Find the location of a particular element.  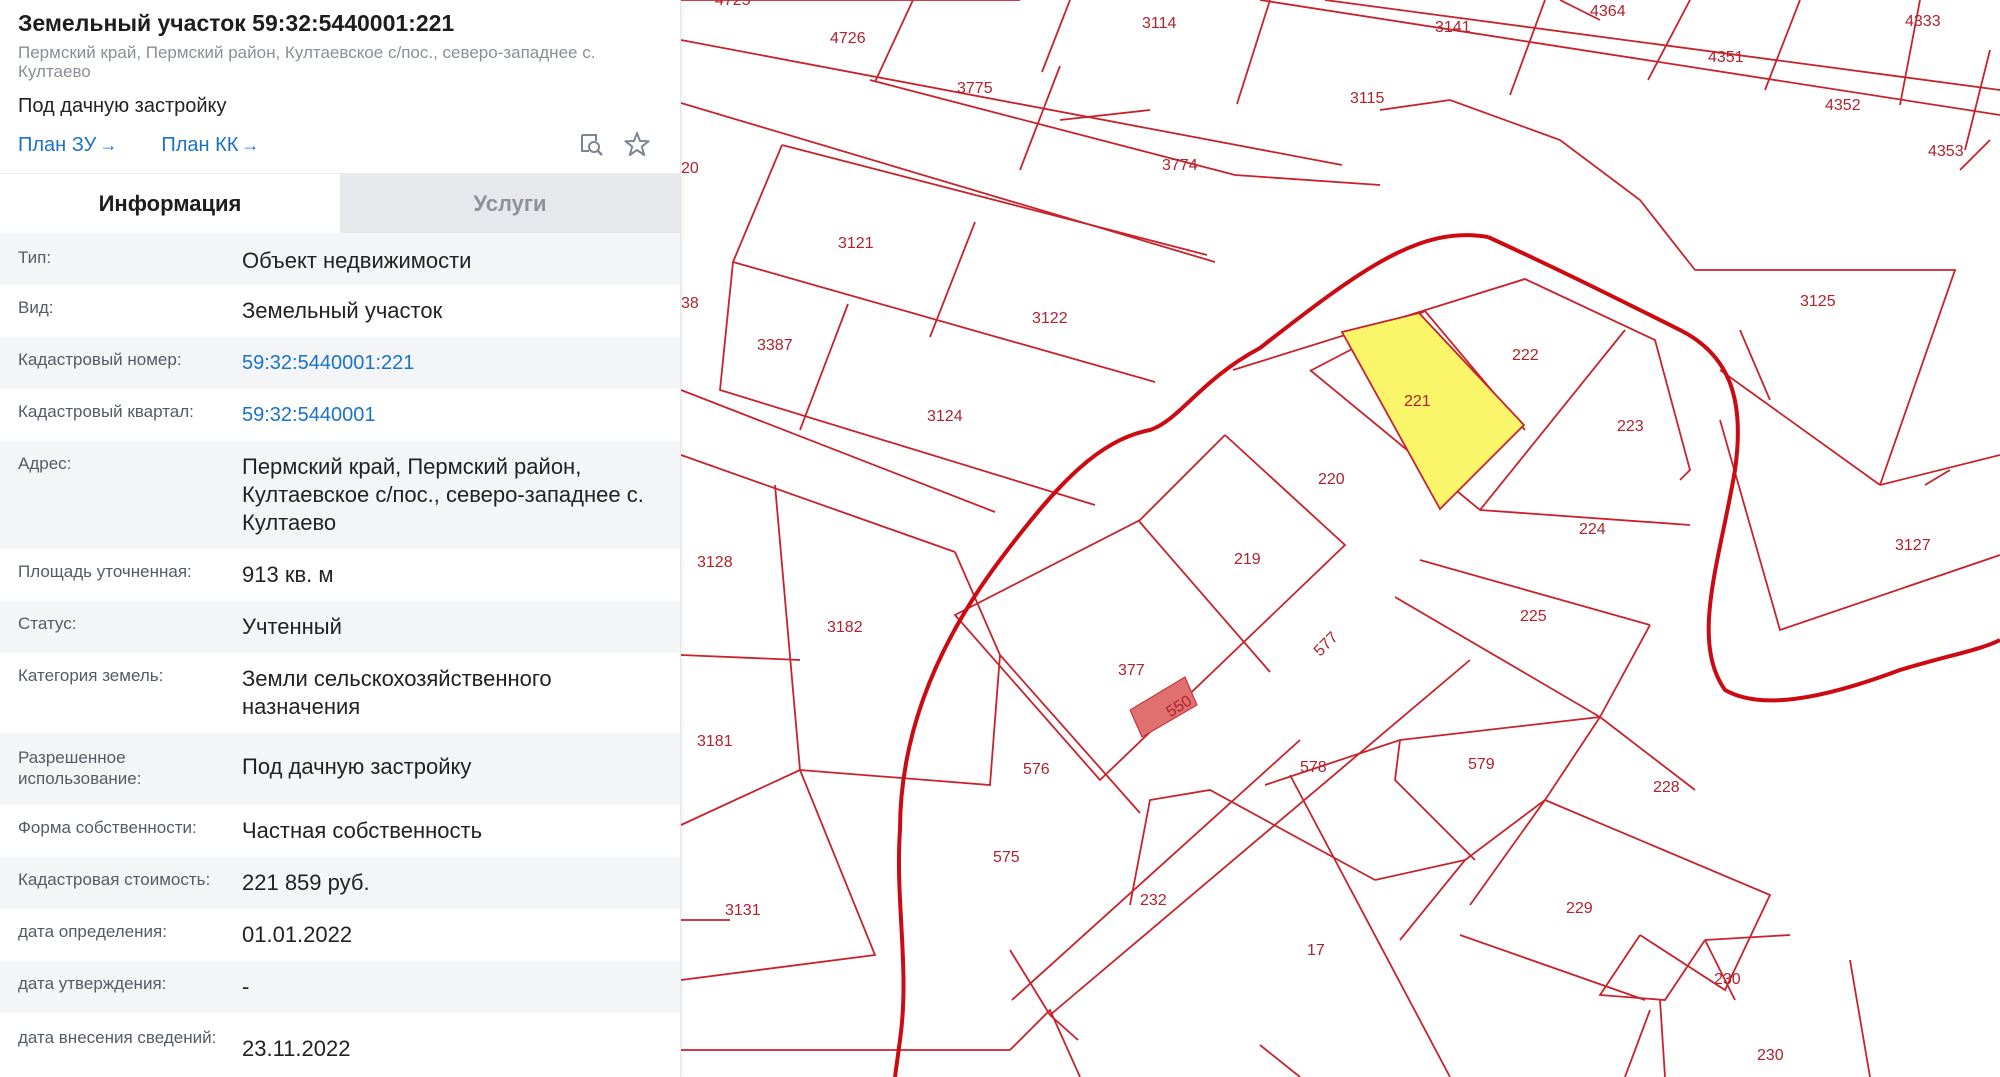

cadastral-number-link: 59:32:5440001:221 is located at coordinates (452, 363).